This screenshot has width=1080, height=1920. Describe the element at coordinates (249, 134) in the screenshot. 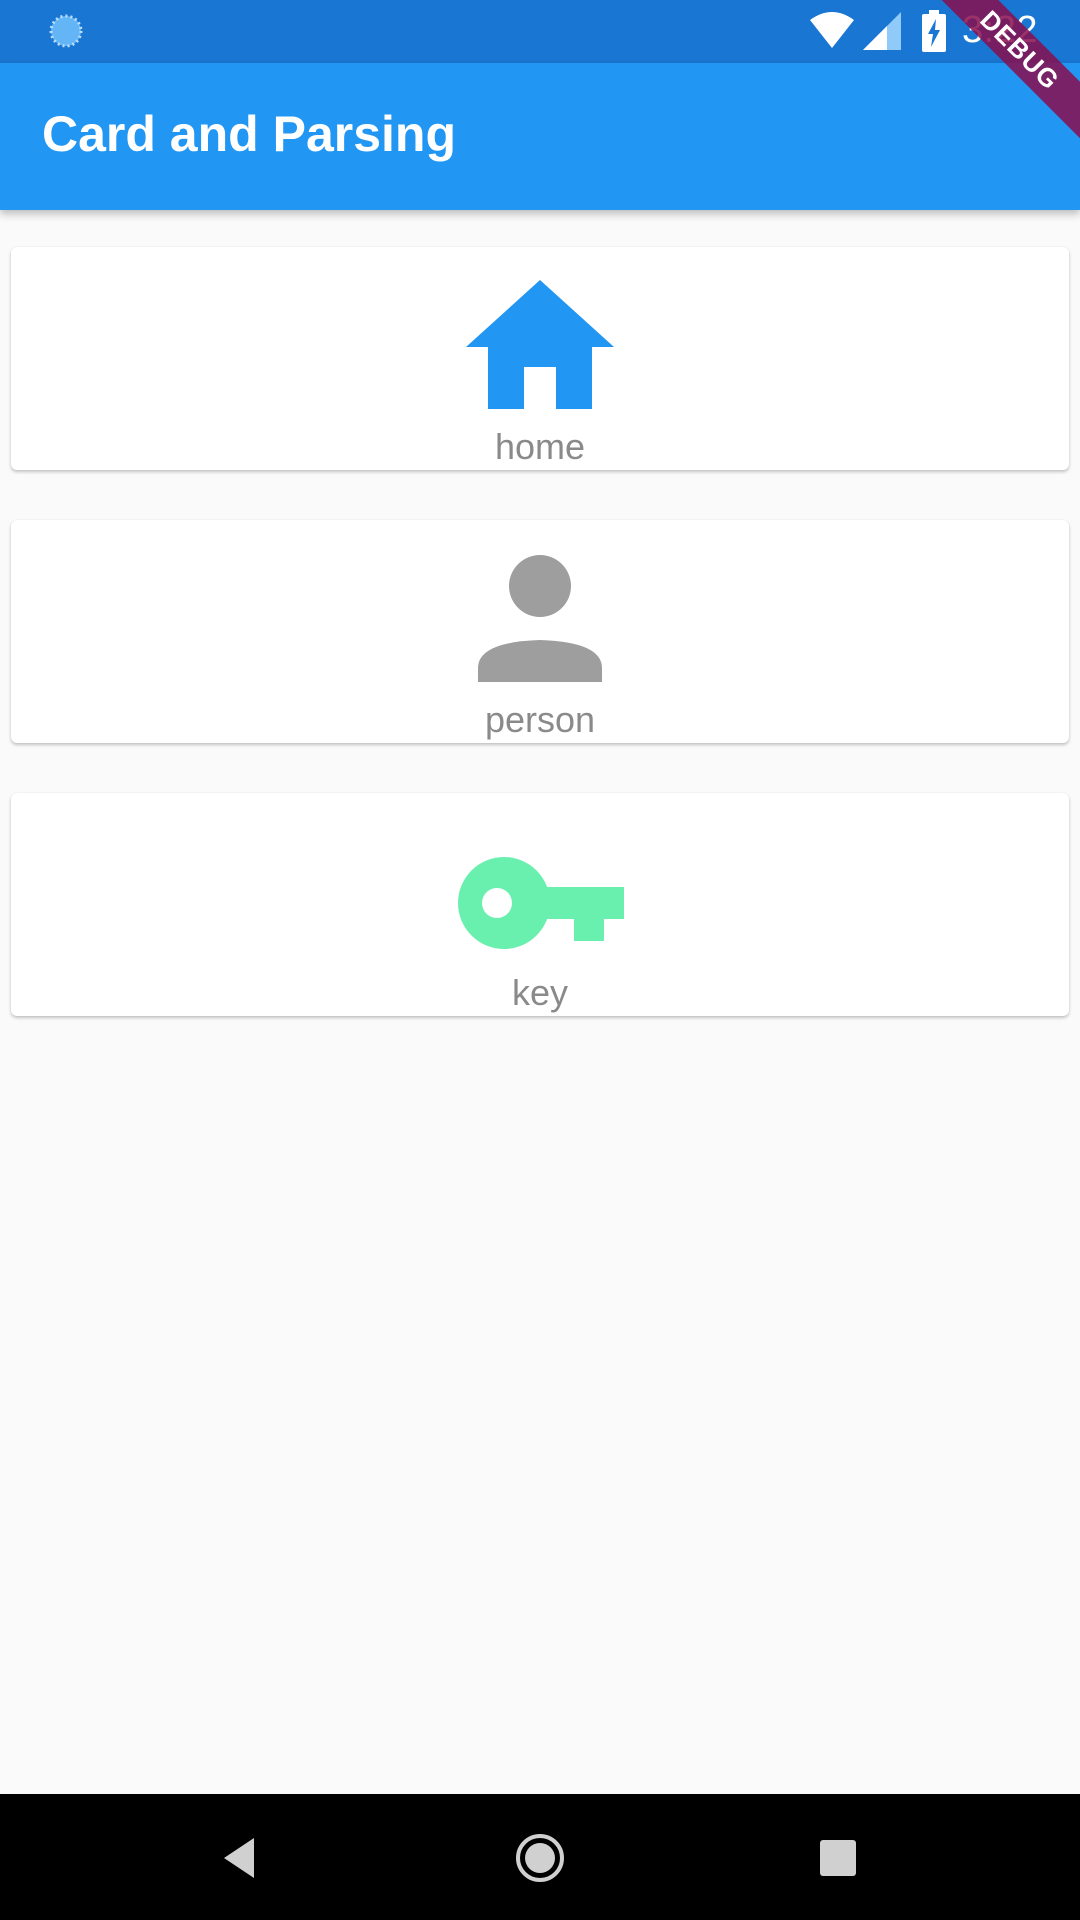

I see `page-title: Card and Parsing` at that location.